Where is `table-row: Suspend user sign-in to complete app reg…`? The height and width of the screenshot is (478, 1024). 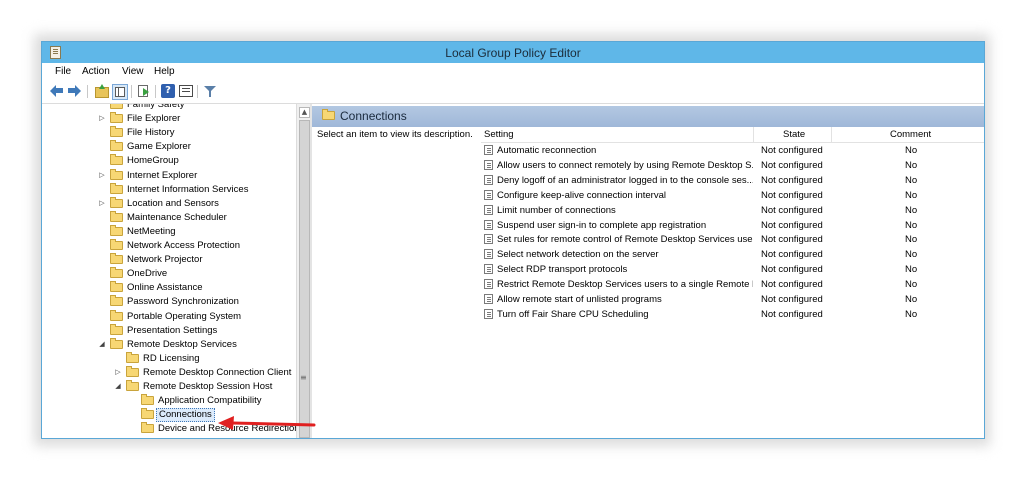 table-row: Suspend user sign-in to complete app reg… is located at coordinates (732, 225).